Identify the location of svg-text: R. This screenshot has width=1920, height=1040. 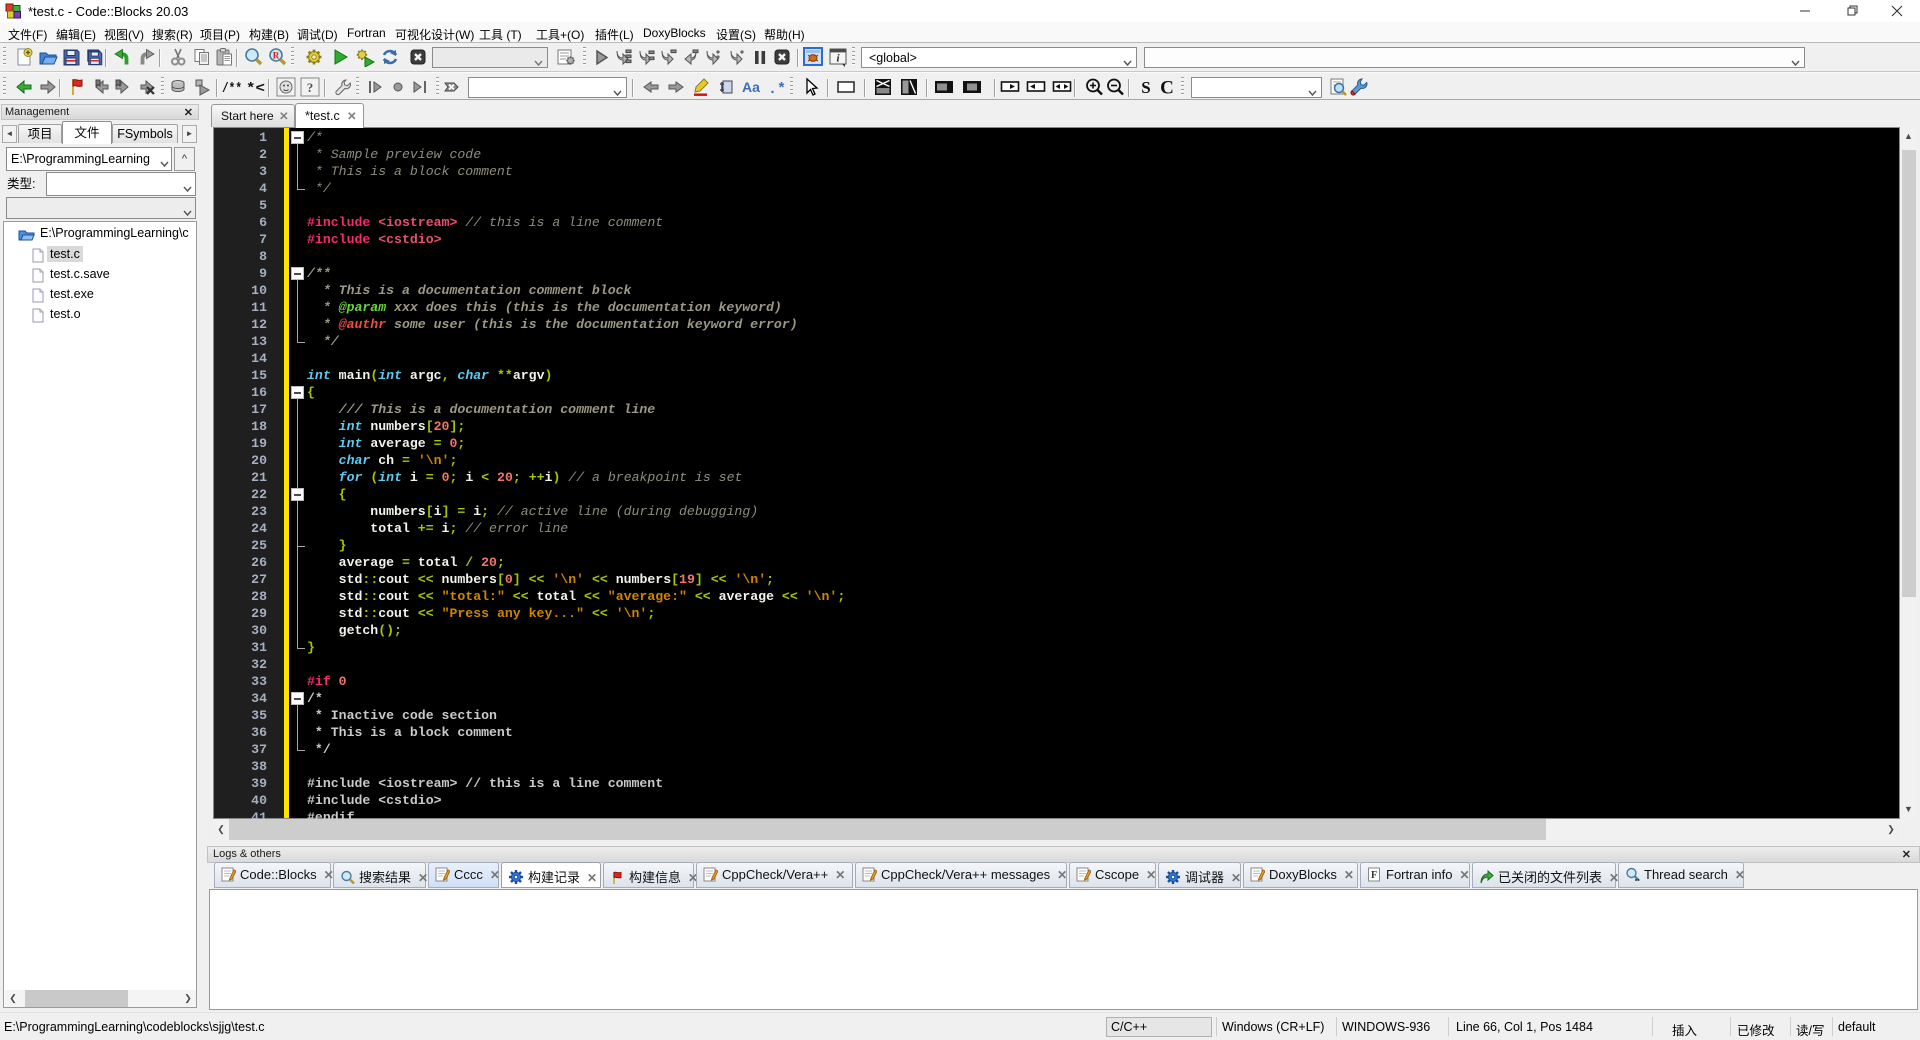
(276, 56).